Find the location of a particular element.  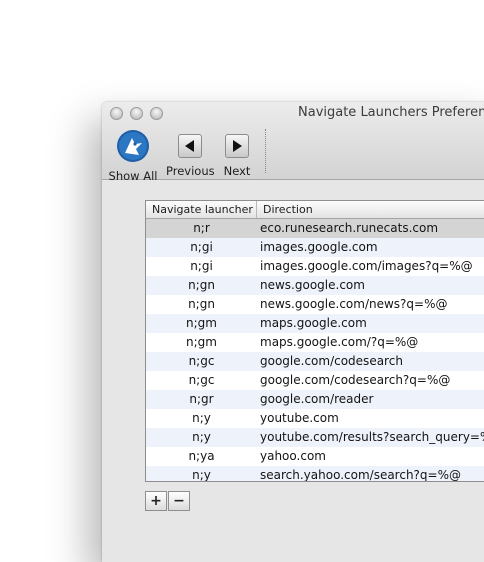

minimize-window-button is located at coordinates (136, 113).